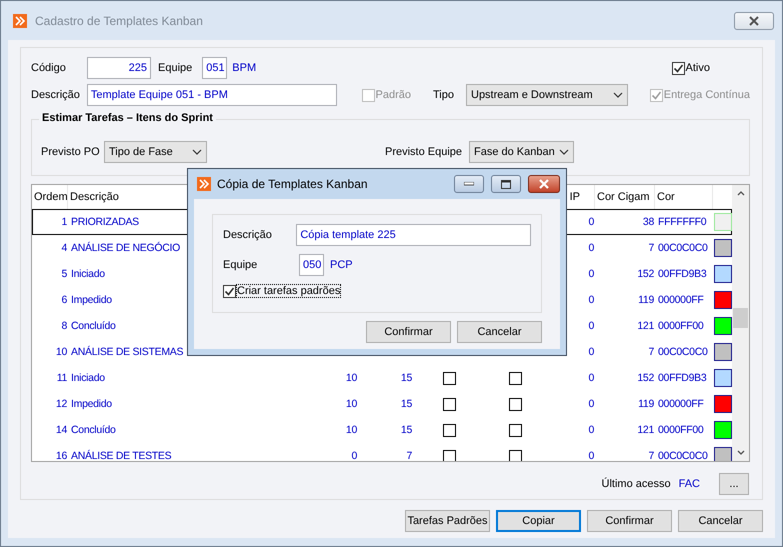  What do you see at coordinates (341, 265) in the screenshot?
I see `equipe-name: PCP` at bounding box center [341, 265].